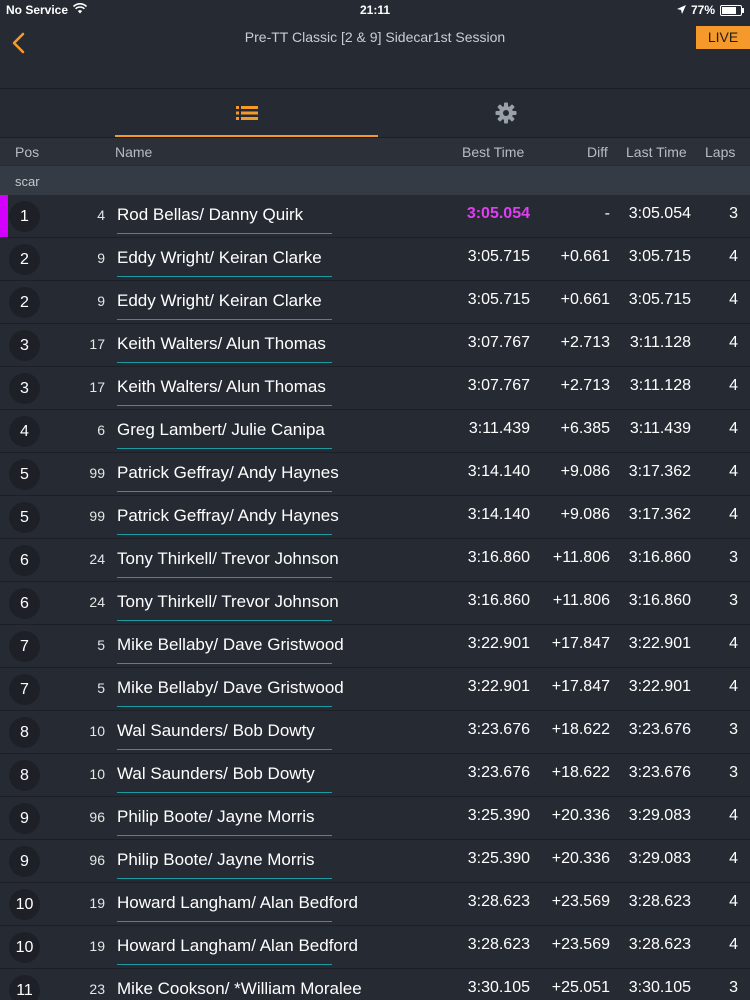 The image size is (750, 1000). What do you see at coordinates (230, 687) in the screenshot?
I see `rider-names: Mike Bellaby/ Dave Gristwood` at bounding box center [230, 687].